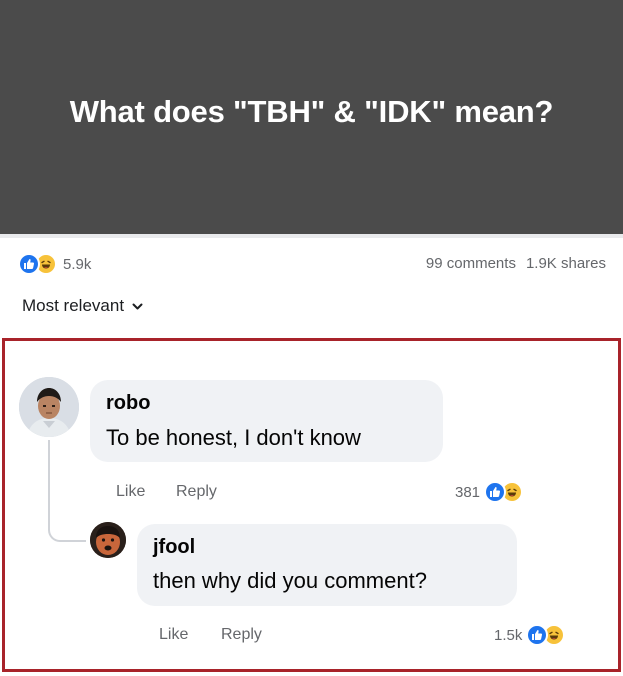  What do you see at coordinates (468, 492) in the screenshot?
I see `comment-reaction-count: 381` at bounding box center [468, 492].